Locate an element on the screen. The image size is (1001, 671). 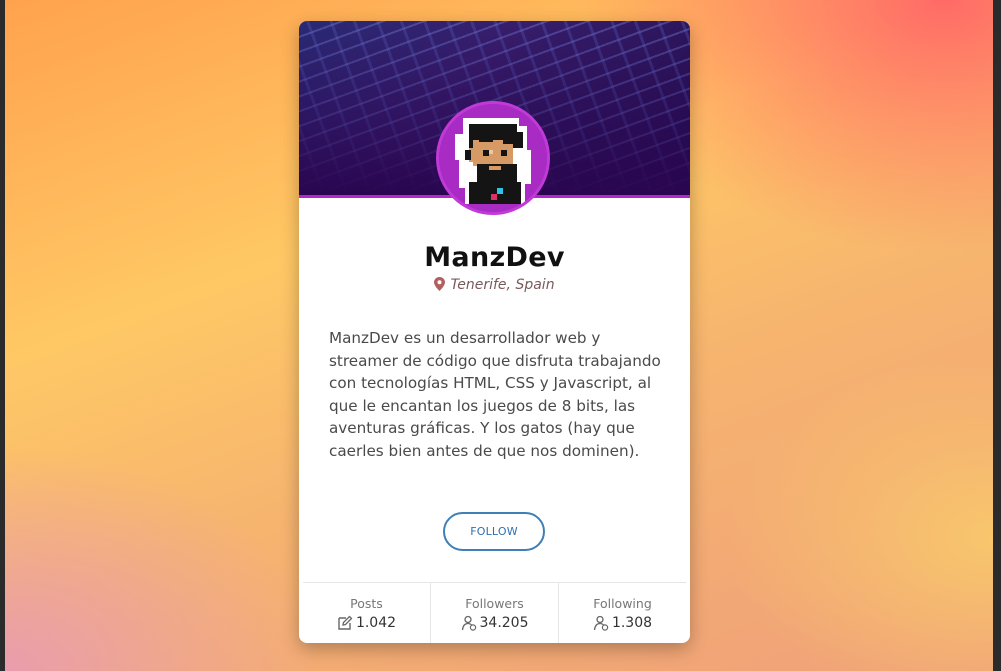
follow-button: FOLLOW is located at coordinates (494, 531).